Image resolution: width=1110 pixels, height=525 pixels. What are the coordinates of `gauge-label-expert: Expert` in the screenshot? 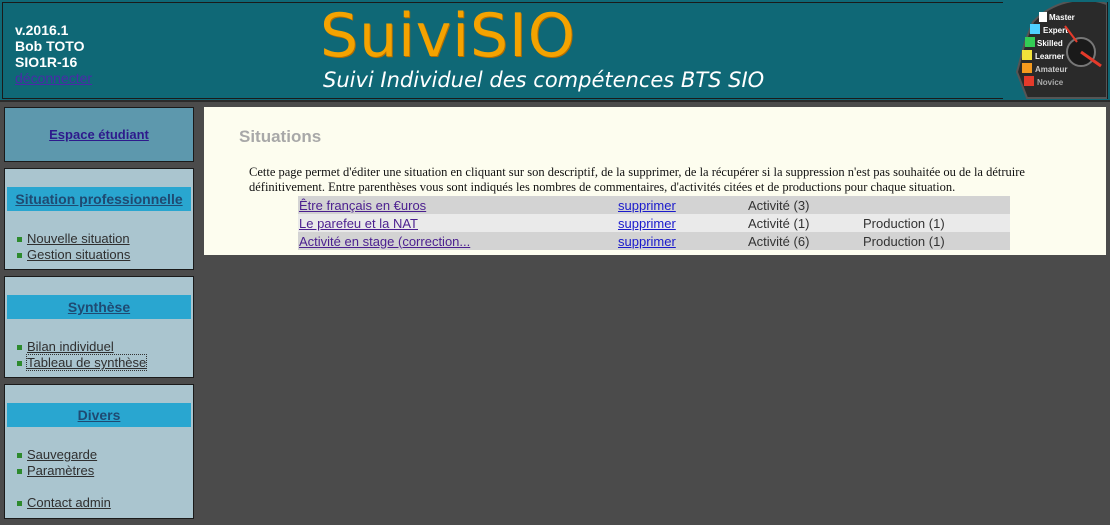 It's located at (1055, 30).